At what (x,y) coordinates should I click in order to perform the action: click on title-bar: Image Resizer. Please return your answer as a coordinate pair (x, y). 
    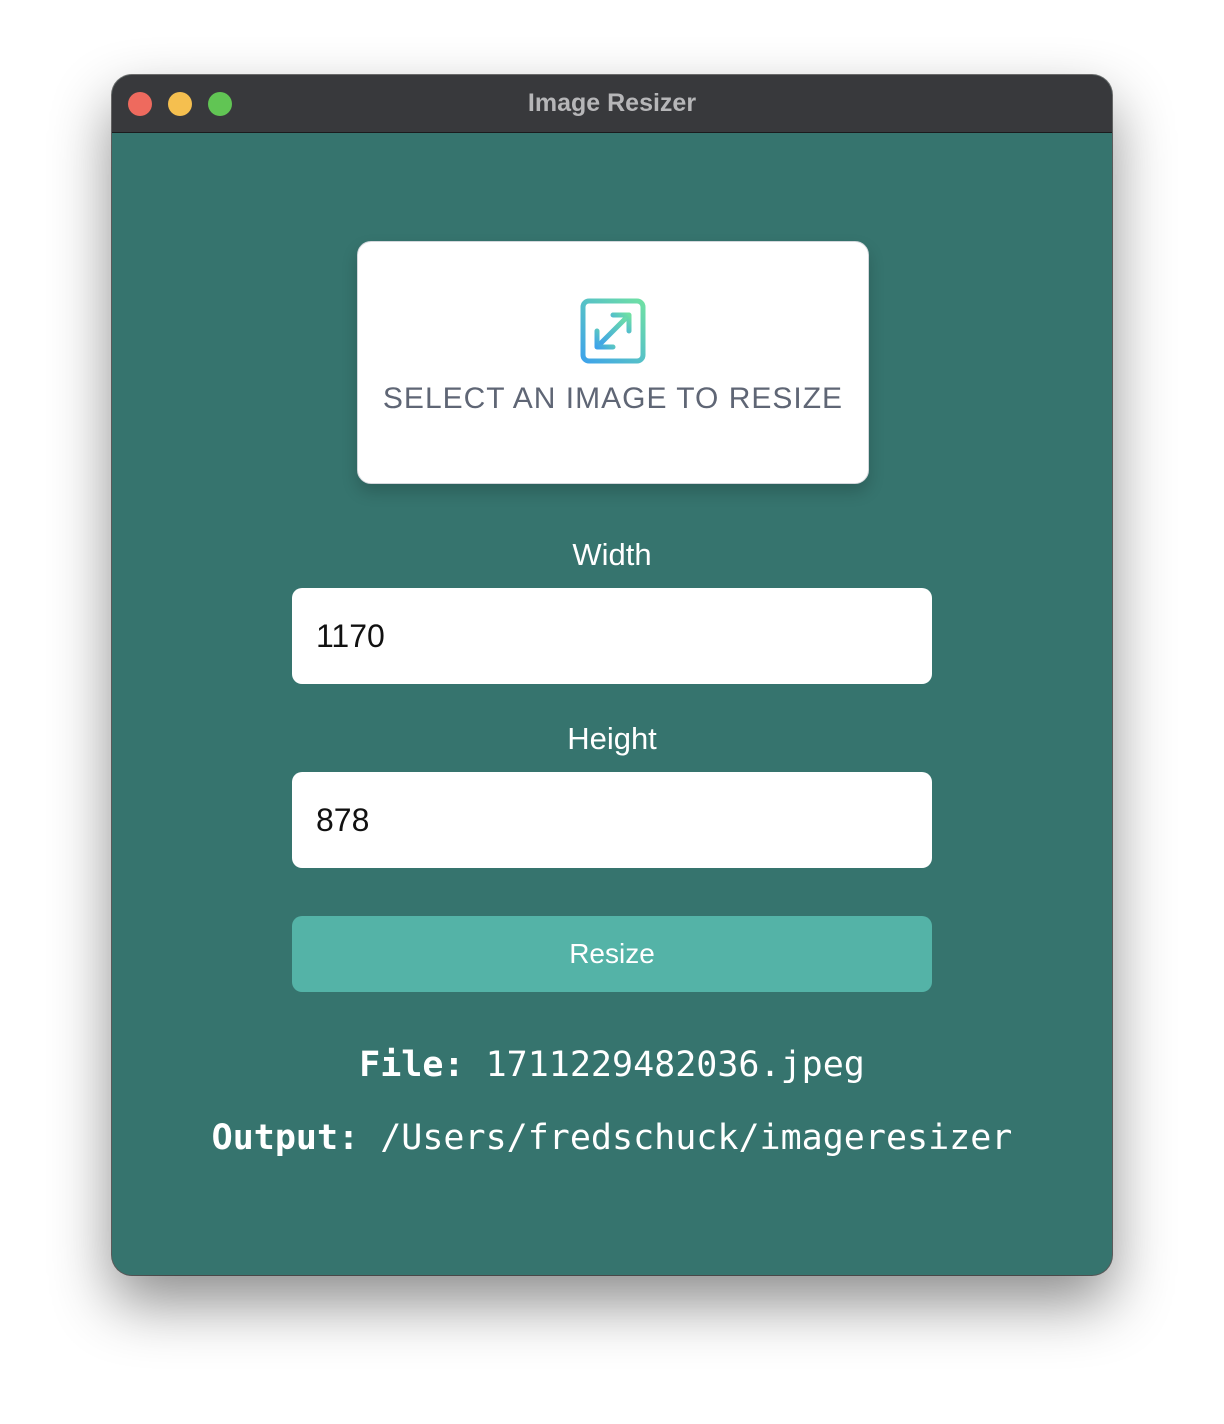
    Looking at the image, I should click on (612, 104).